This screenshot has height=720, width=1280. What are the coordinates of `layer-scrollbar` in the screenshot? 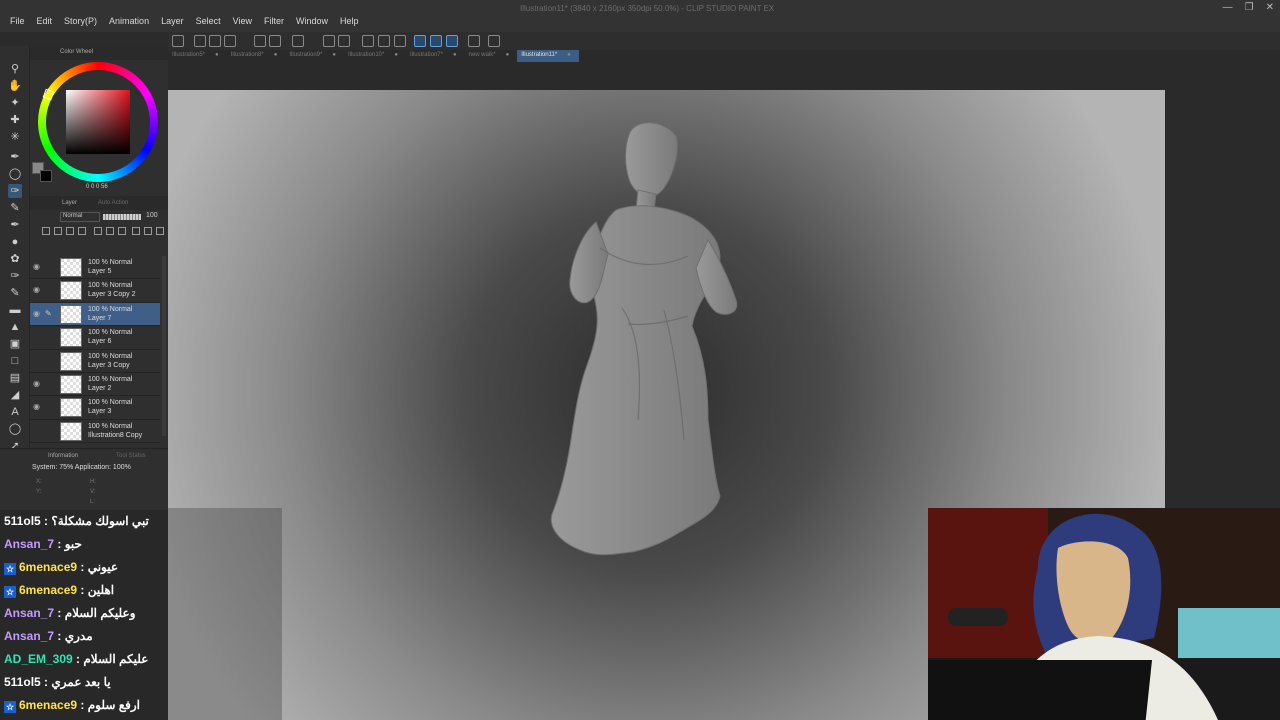 It's located at (164, 346).